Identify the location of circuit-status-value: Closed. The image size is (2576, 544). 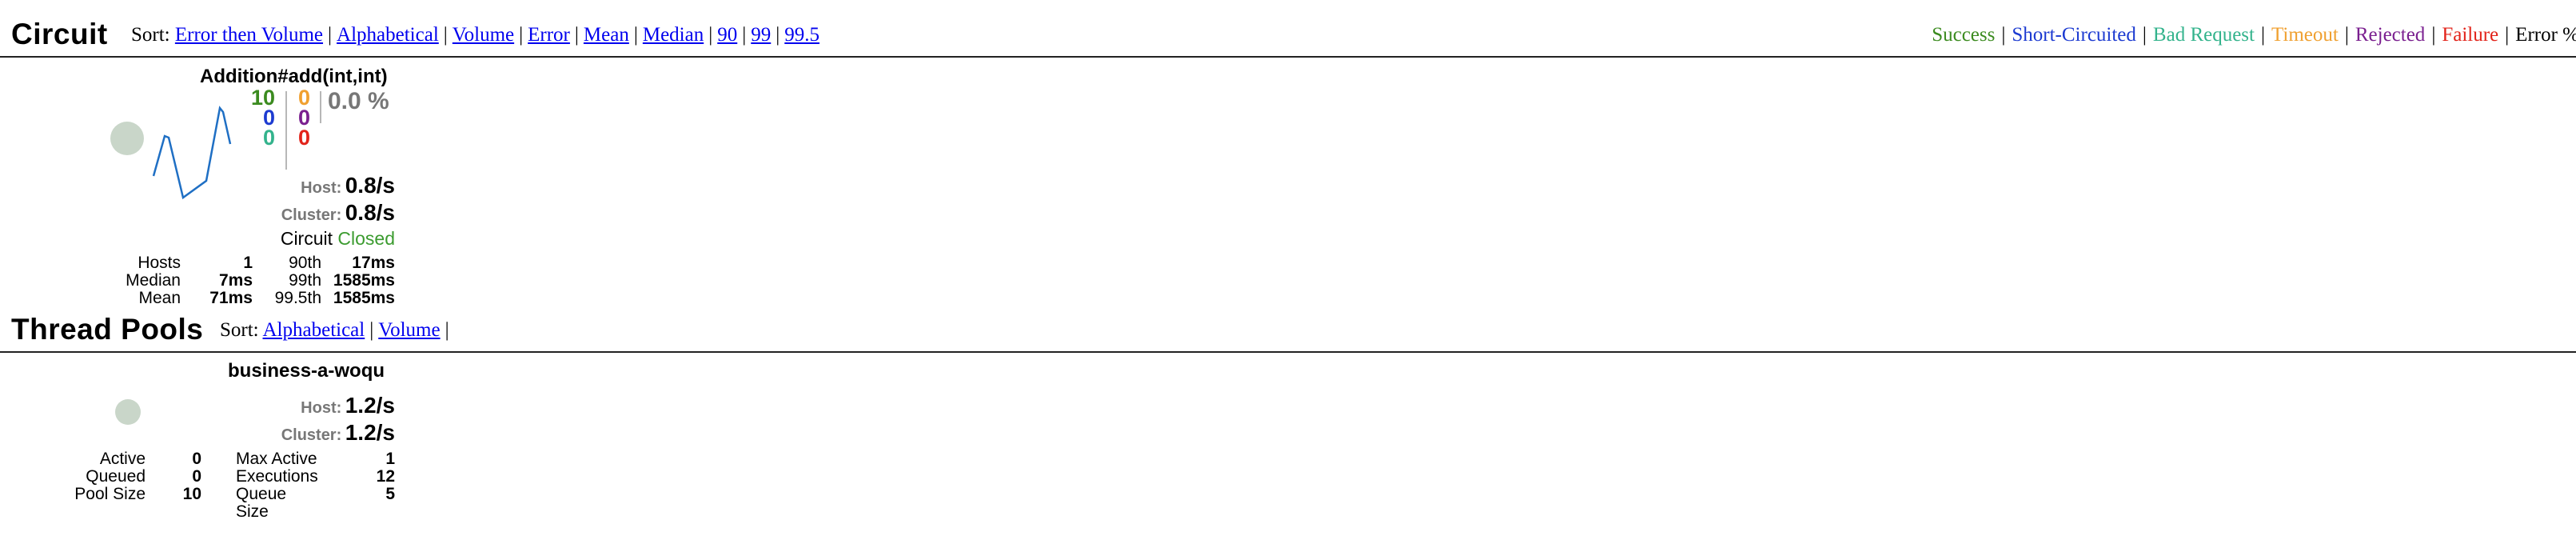
(366, 238).